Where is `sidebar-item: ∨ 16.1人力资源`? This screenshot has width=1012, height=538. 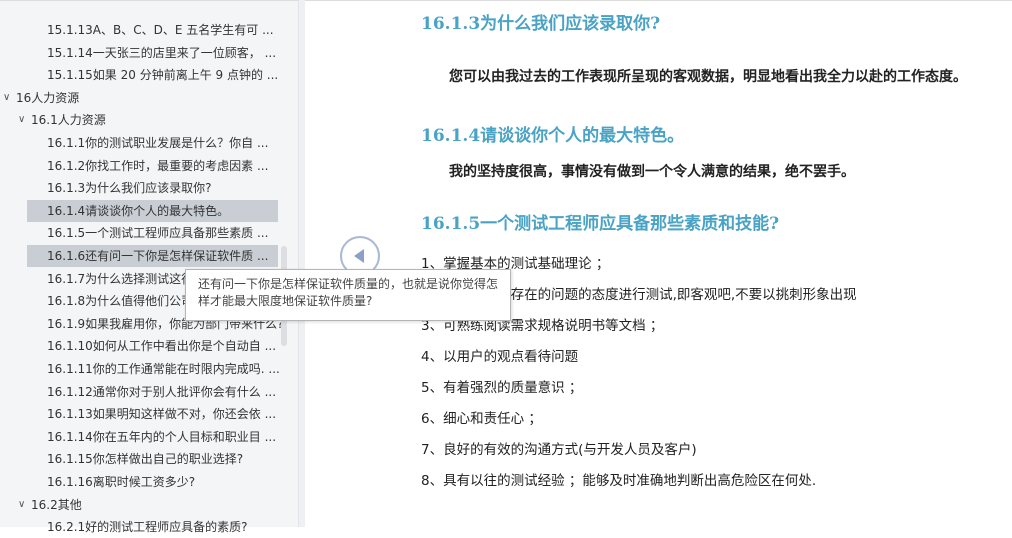
sidebar-item: ∨ 16.1人力资源 is located at coordinates (53, 120).